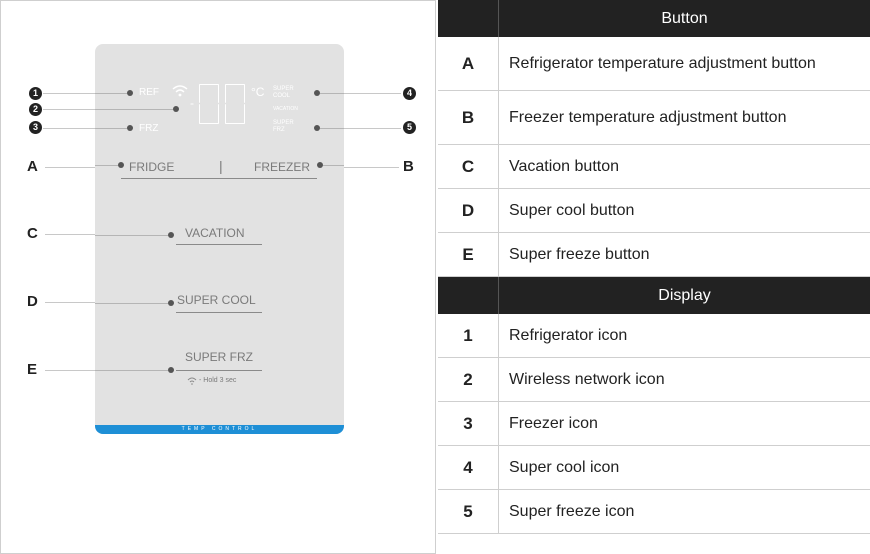  Describe the element at coordinates (285, 109) in the screenshot. I see `vacation-icon: VACATION` at that location.